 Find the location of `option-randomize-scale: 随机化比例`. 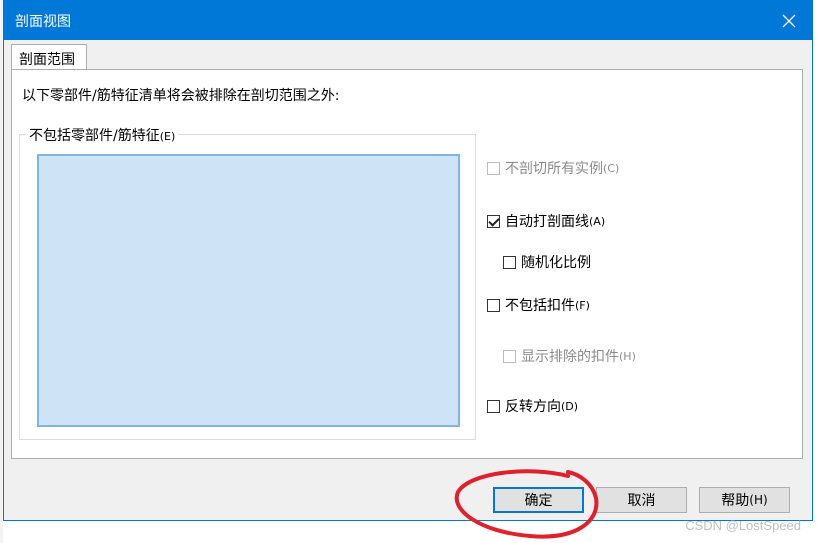

option-randomize-scale: 随机化比例 is located at coordinates (547, 262).